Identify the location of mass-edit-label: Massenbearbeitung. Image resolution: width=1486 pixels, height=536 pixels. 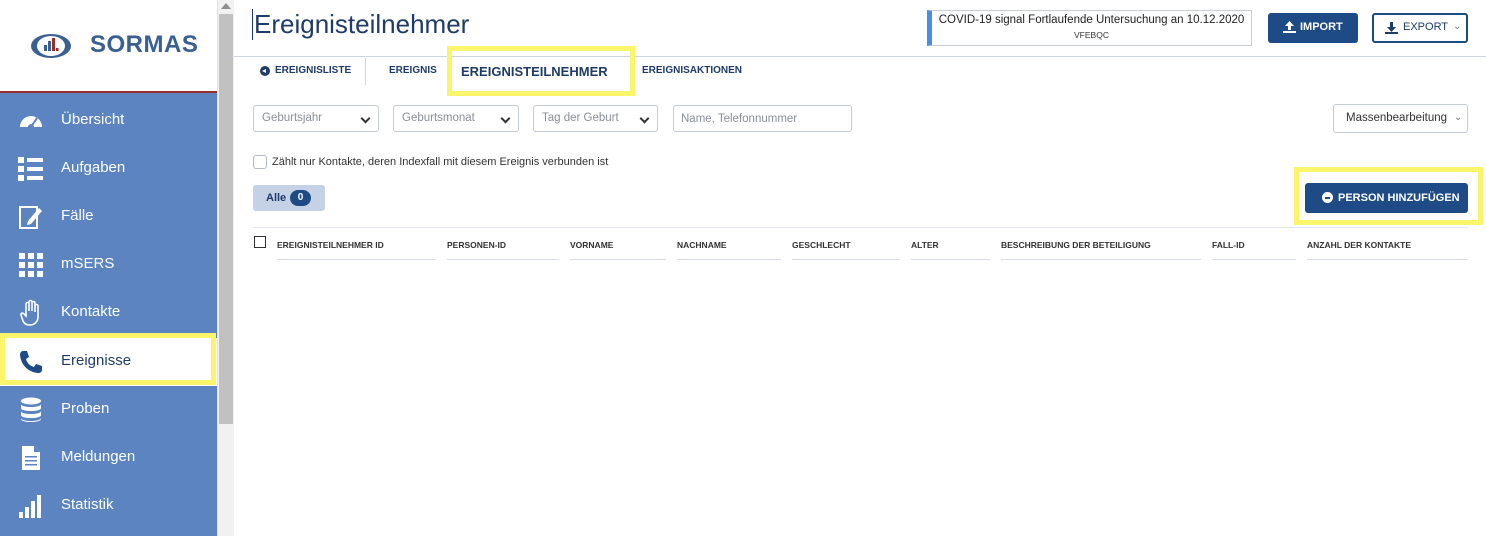
(1397, 118).